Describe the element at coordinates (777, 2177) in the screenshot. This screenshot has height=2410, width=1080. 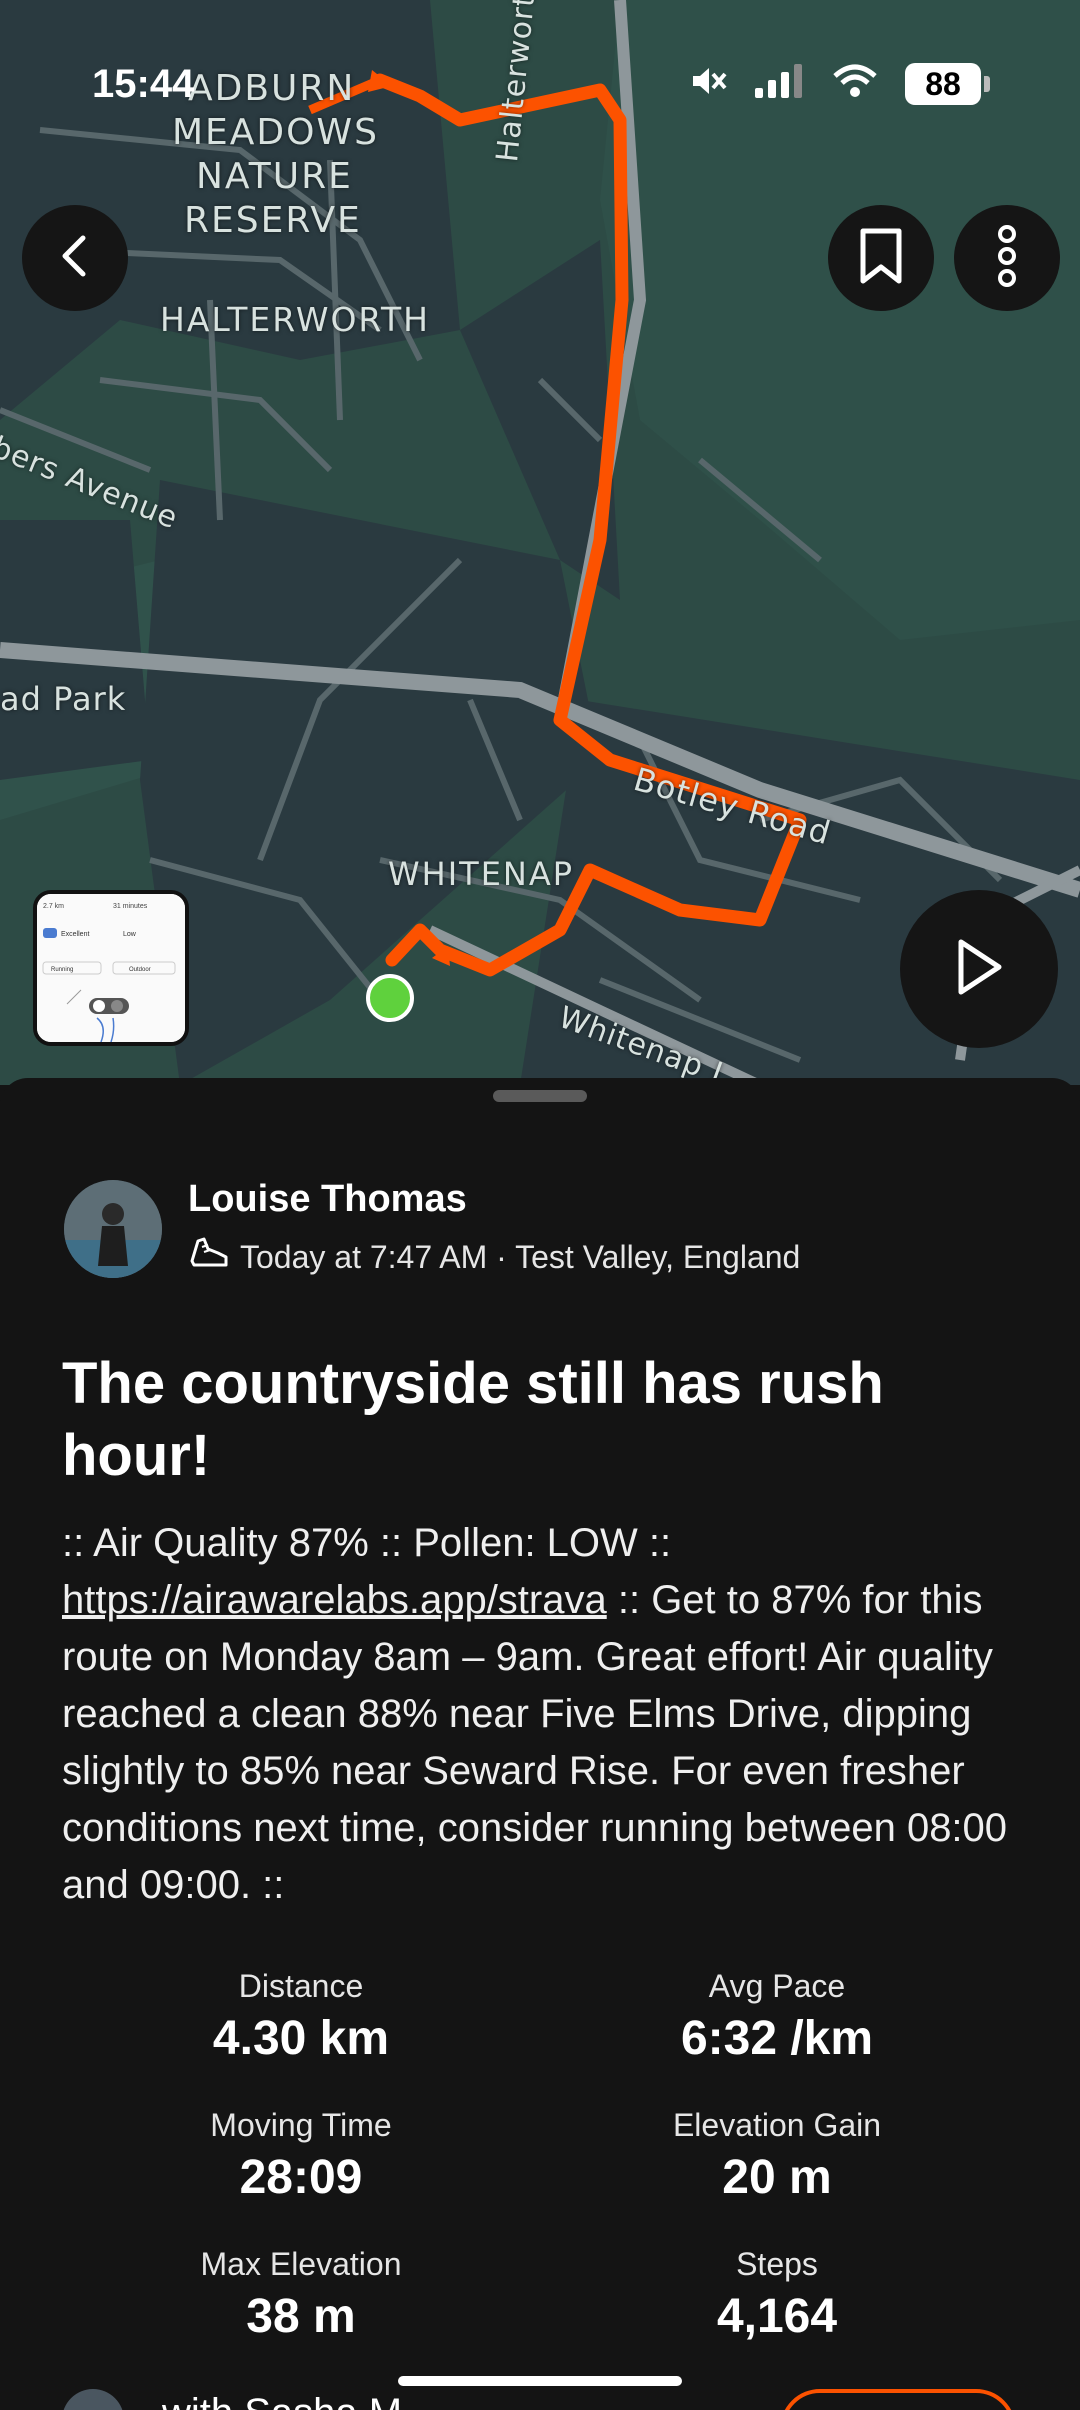
I see `stat-value: 20 m` at that location.